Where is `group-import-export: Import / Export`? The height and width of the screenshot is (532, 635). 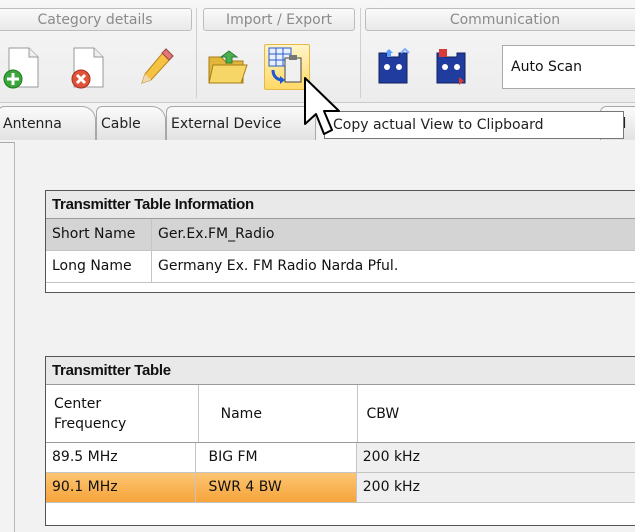 group-import-export: Import / Export is located at coordinates (279, 19).